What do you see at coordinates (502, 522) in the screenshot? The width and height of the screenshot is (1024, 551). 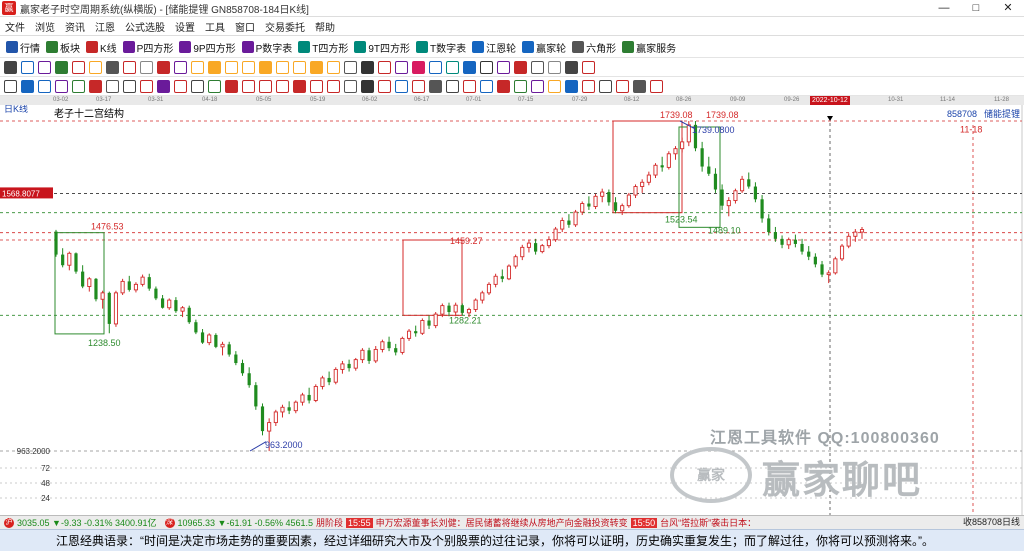 I see `news-headline: 申万宏源董事长刘健：居民储蓄将继续从房地产向金融投资转变` at bounding box center [502, 522].